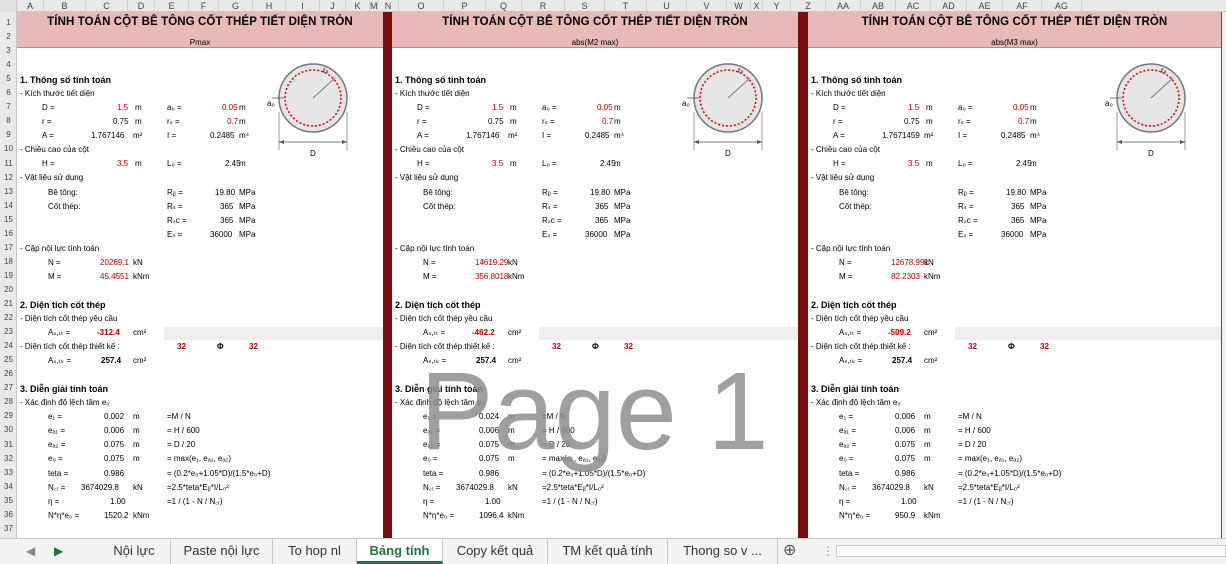 This screenshot has width=1226, height=564. Describe the element at coordinates (440, 80) in the screenshot. I see `section-1-heading: 1. Thông số tính toán` at that location.